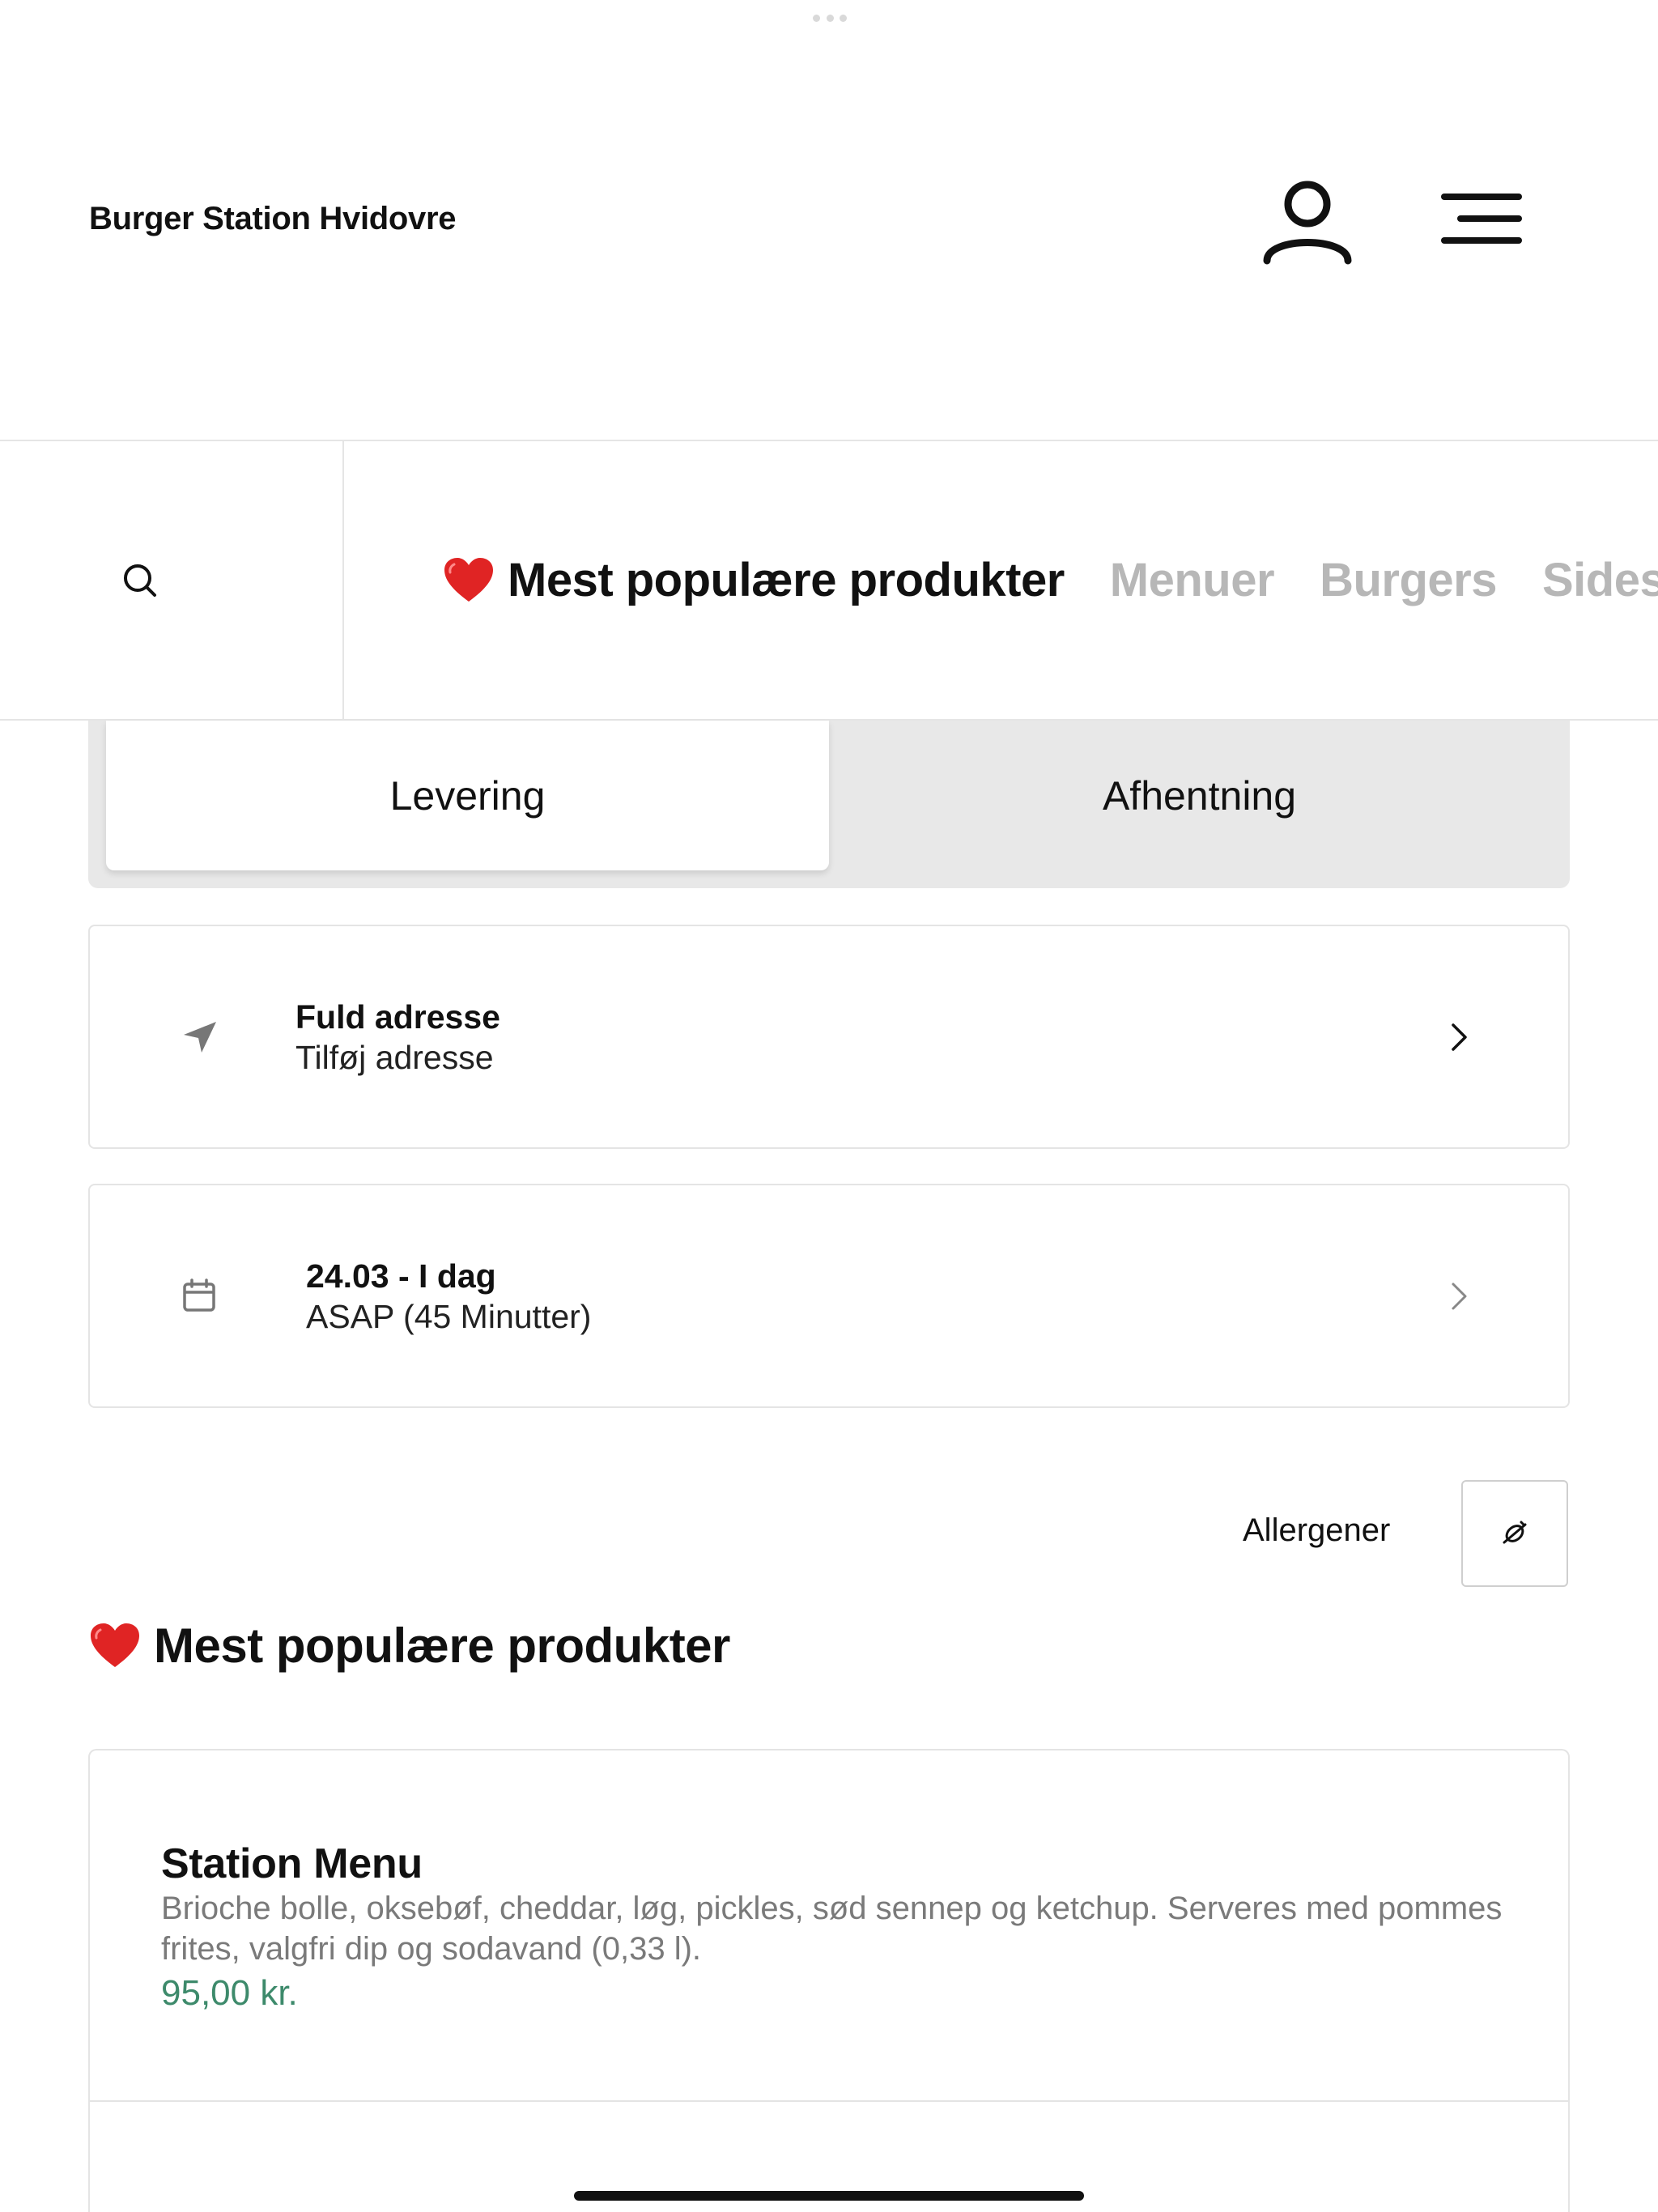 This screenshot has height=2212, width=1658. Describe the element at coordinates (467, 795) in the screenshot. I see `delivery-option: Levering` at that location.